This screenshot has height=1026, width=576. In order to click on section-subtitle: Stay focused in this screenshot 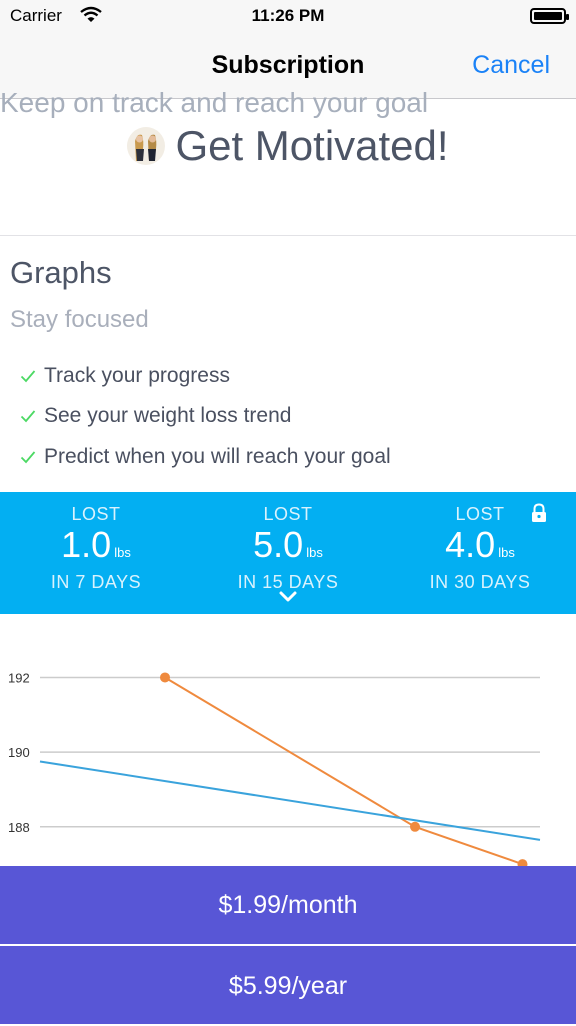, I will do `click(79, 319)`.